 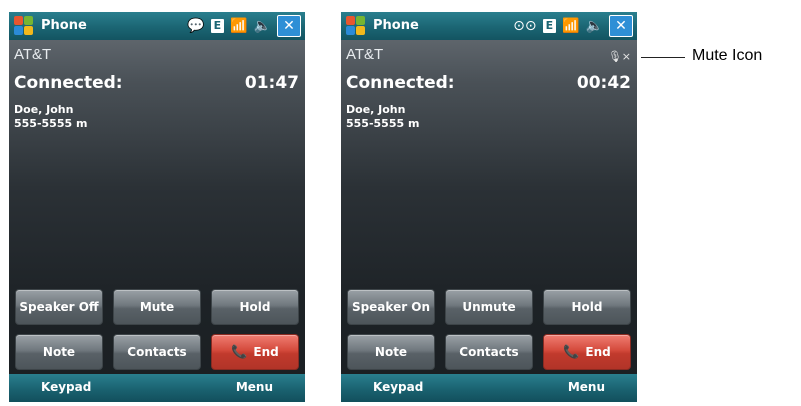 What do you see at coordinates (157, 307) in the screenshot?
I see `mute-button: Mute` at bounding box center [157, 307].